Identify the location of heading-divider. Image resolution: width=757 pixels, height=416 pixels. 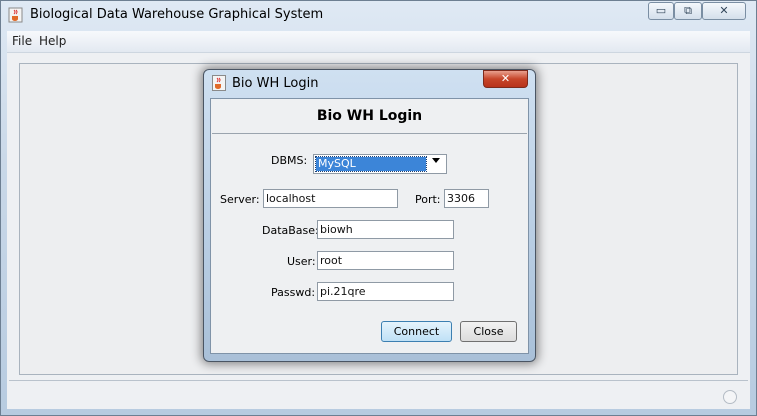
(369, 133).